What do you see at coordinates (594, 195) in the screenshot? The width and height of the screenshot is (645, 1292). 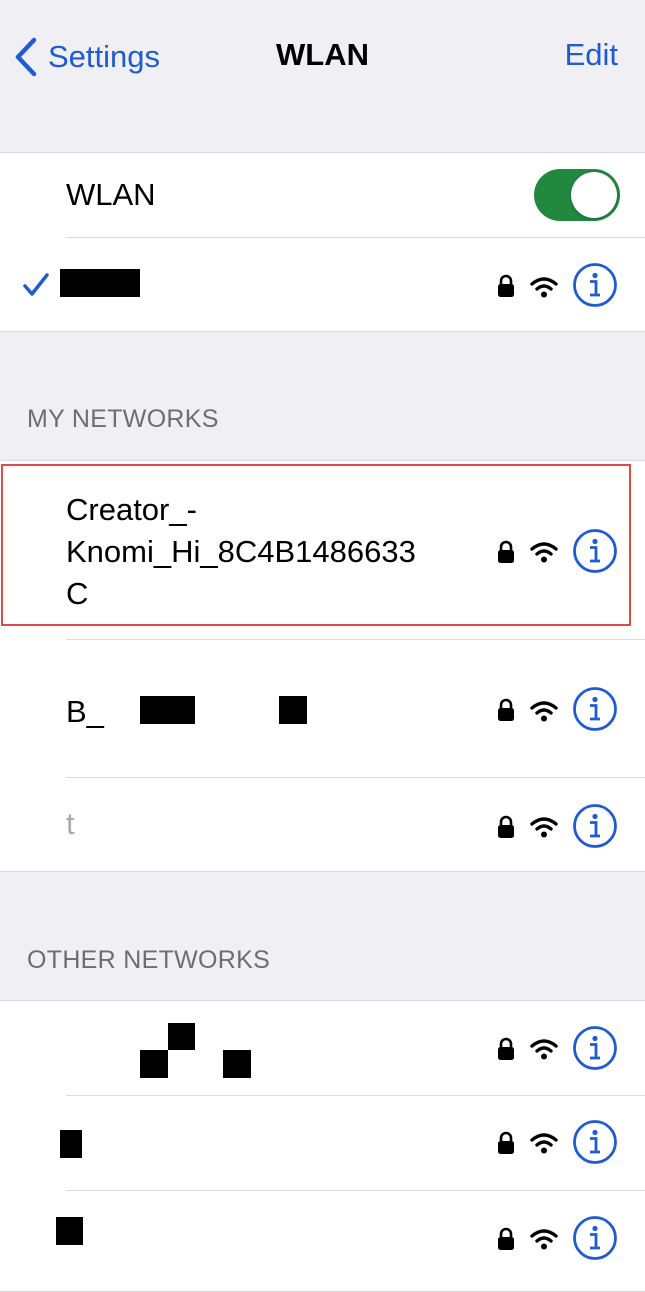 I see `toggle-knob` at bounding box center [594, 195].